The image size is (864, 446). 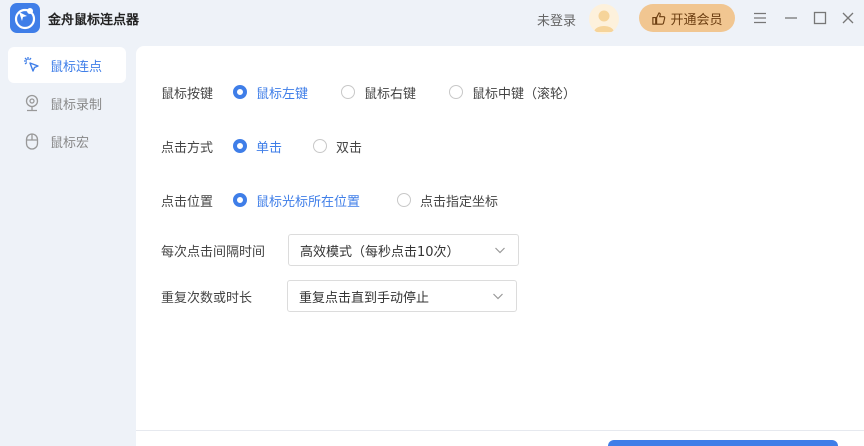 I want to click on sidebar-item-record: 鼠标录制, so click(x=67, y=103).